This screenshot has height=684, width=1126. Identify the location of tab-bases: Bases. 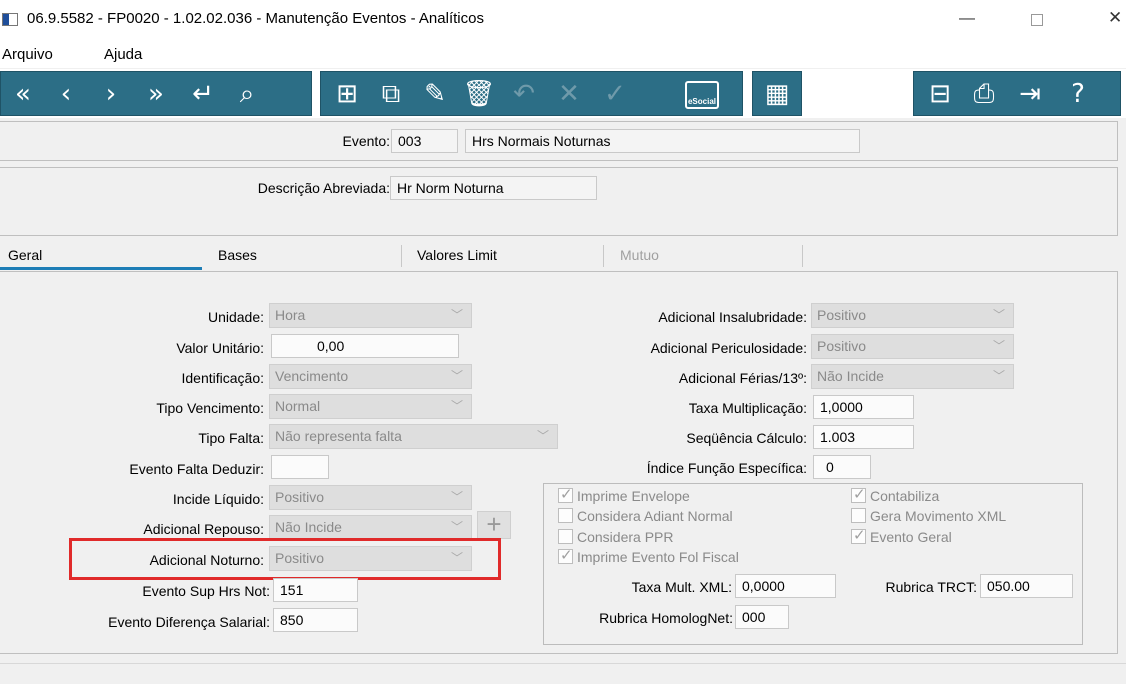
(300, 255).